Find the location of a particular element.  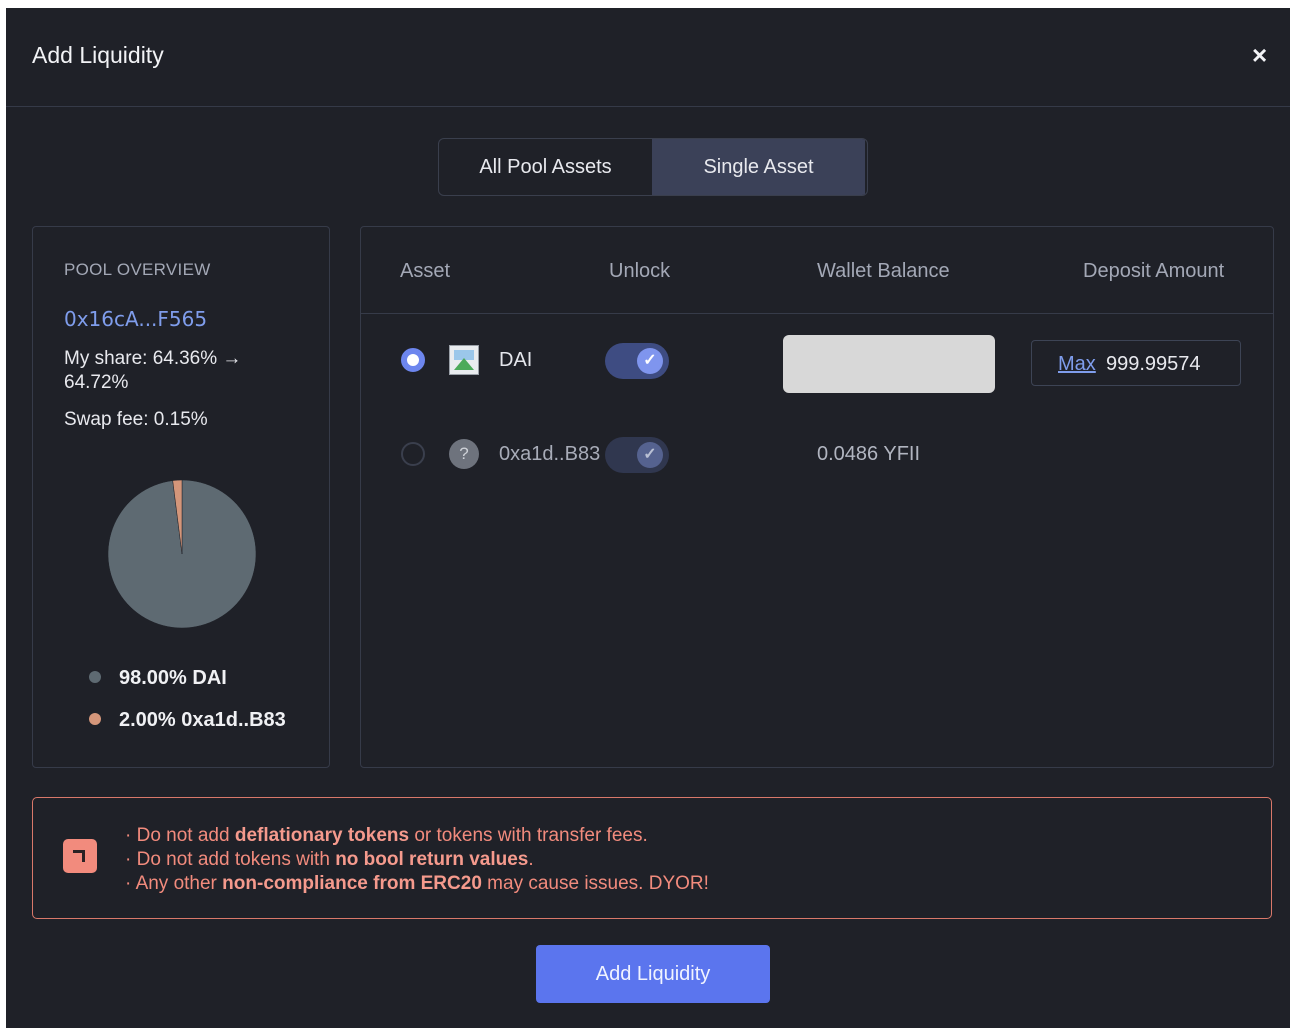

my-share-text: My share: 64.36% → 64.72% is located at coordinates (153, 370).